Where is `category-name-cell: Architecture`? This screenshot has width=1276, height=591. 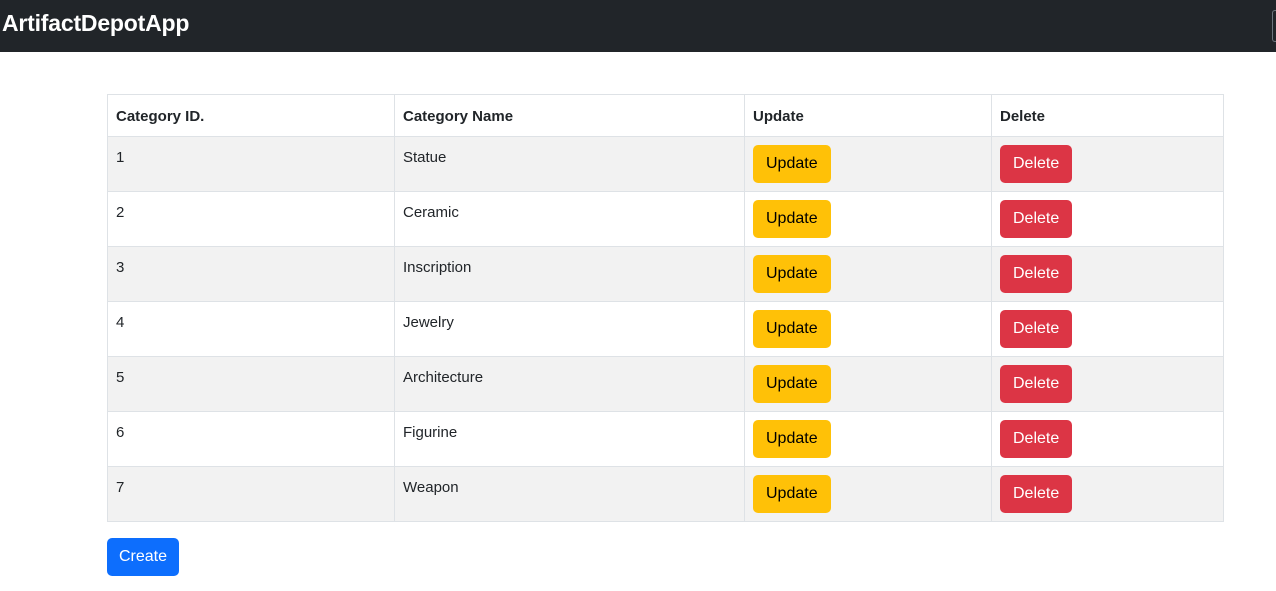
category-name-cell: Architecture is located at coordinates (569, 384).